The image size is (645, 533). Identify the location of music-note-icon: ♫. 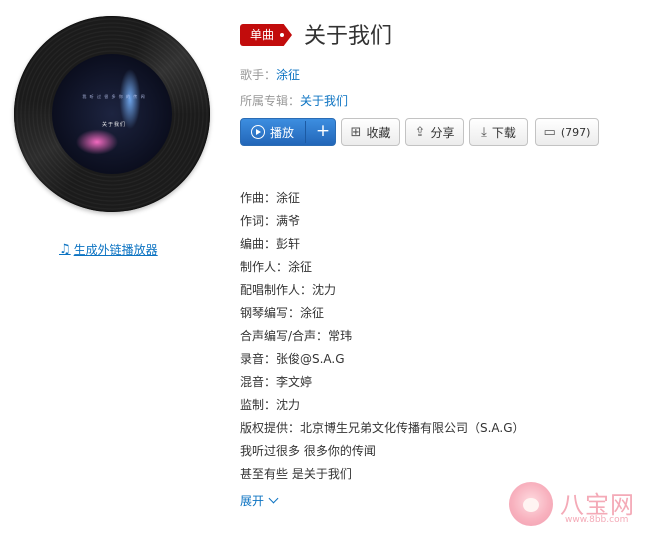
(65, 249).